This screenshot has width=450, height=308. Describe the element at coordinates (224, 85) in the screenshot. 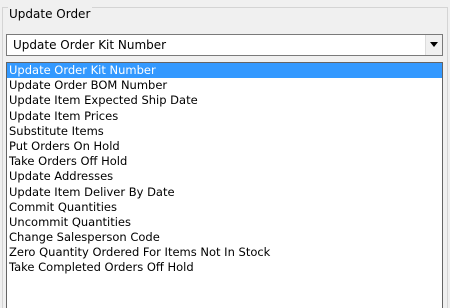

I see `dropdown-option-update-order-bom-number: Update Order BOM Number` at that location.